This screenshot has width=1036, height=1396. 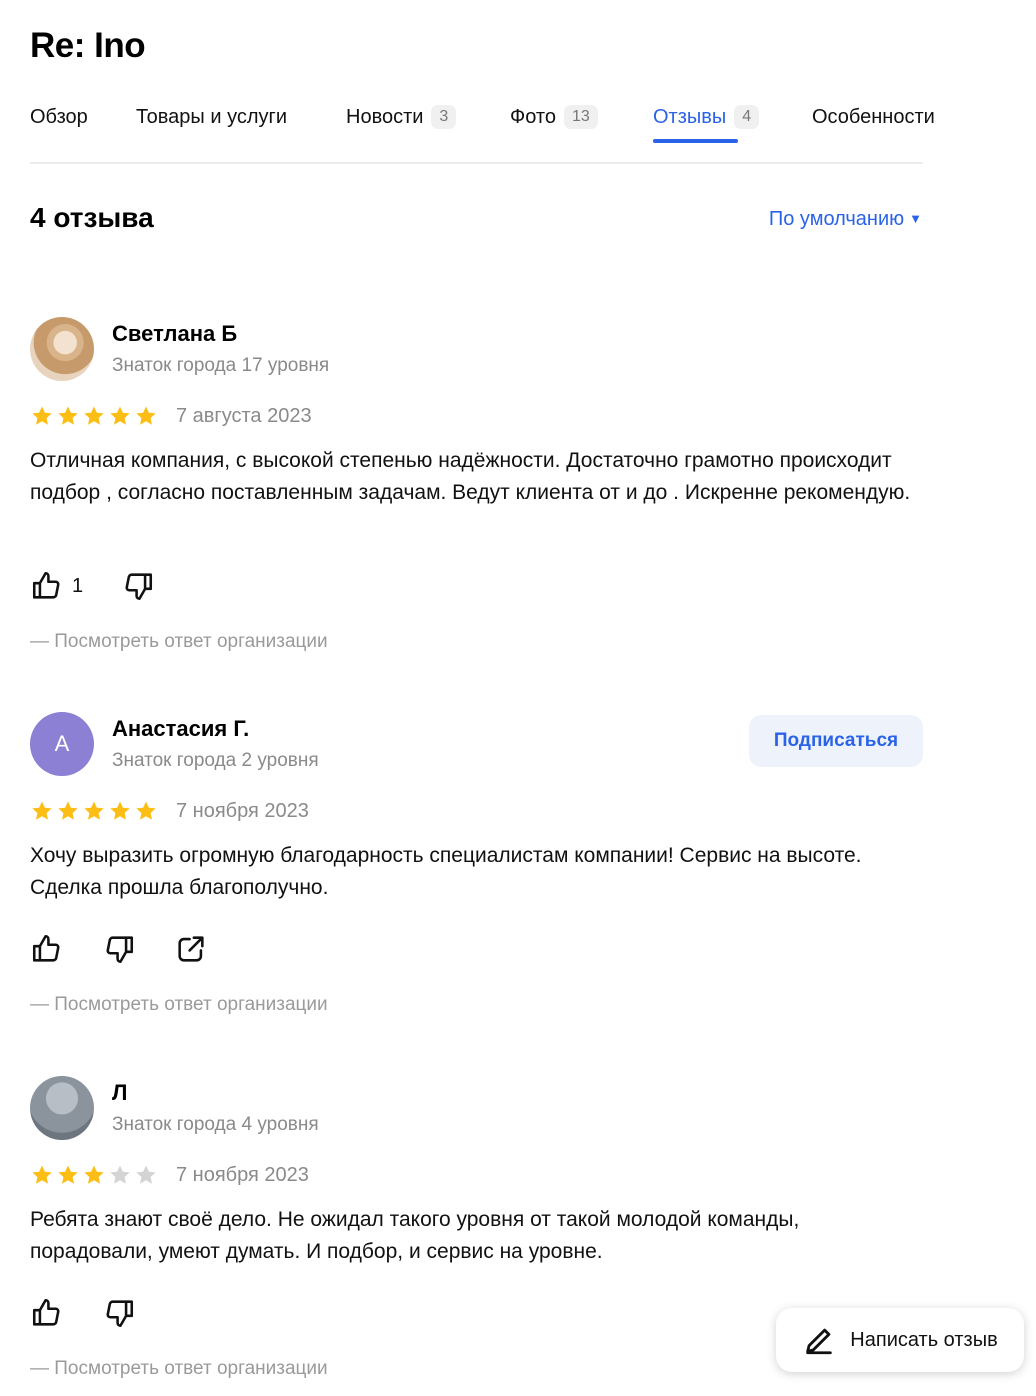 I want to click on review-author: Анастасия Г., so click(x=180, y=729).